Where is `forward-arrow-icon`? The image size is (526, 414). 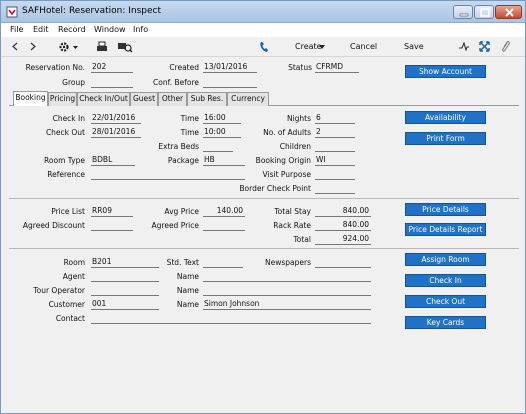 forward-arrow-icon is located at coordinates (33, 46).